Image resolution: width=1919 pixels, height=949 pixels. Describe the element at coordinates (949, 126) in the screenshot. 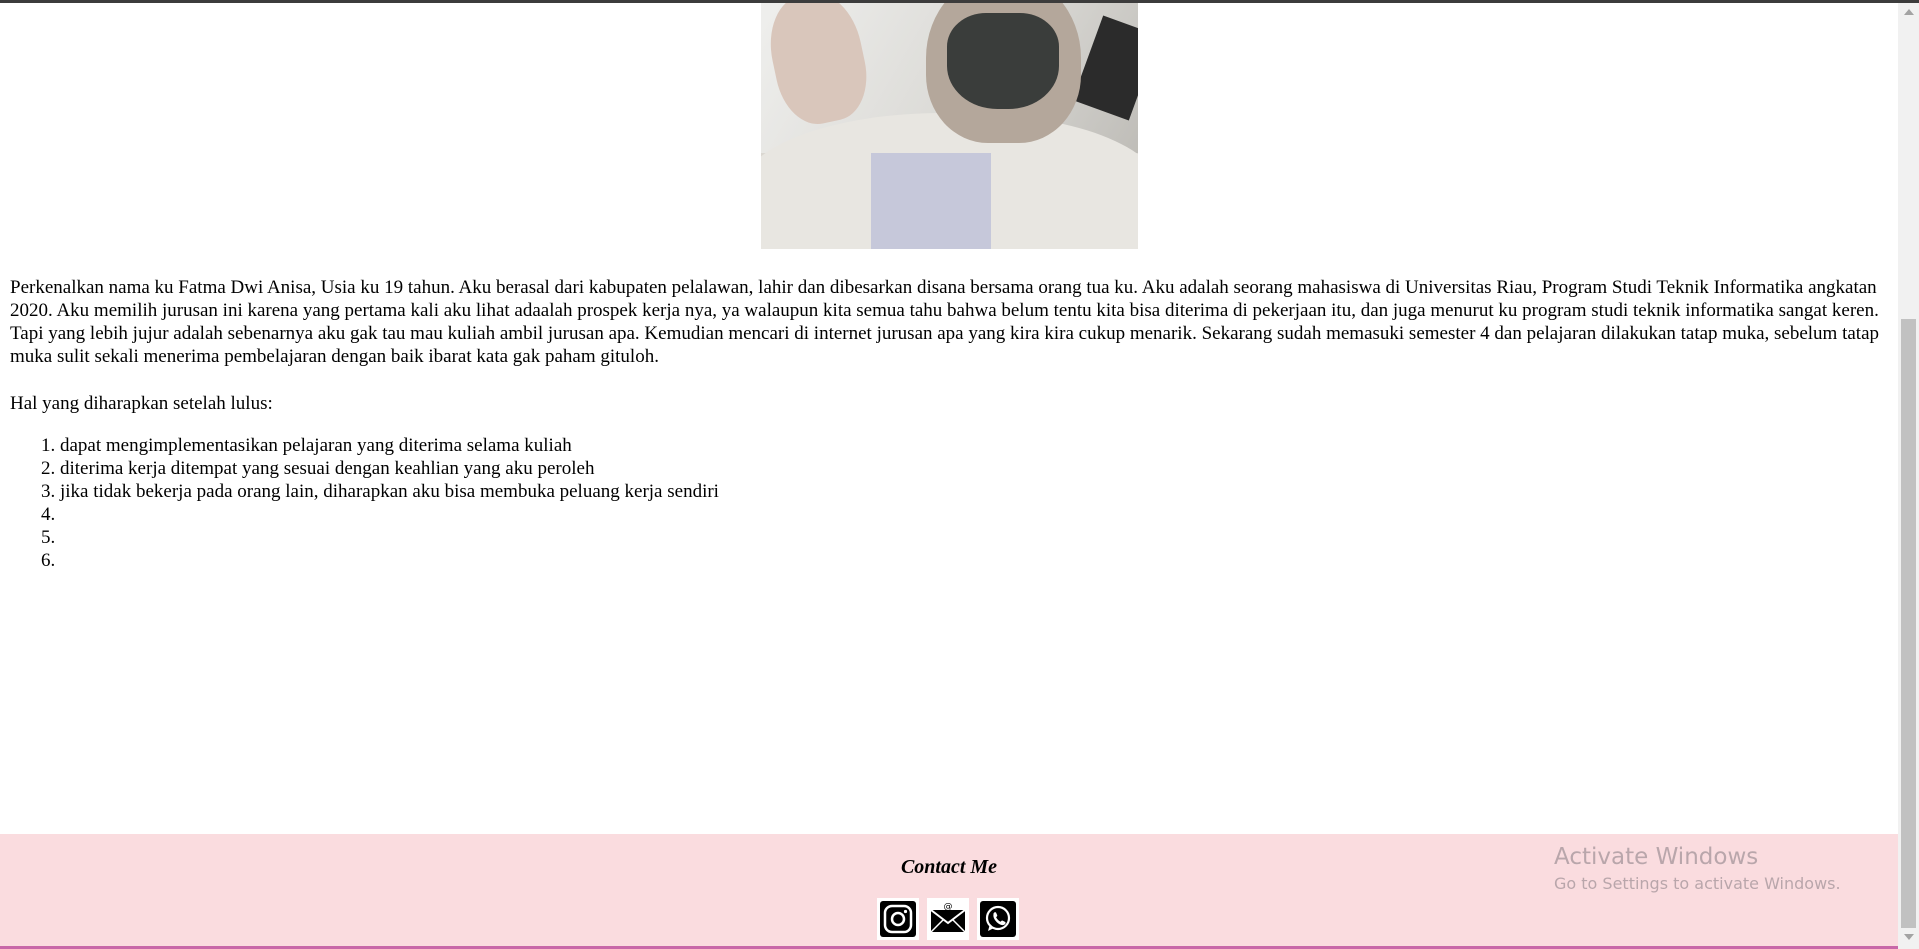

I see `profile-photo` at that location.